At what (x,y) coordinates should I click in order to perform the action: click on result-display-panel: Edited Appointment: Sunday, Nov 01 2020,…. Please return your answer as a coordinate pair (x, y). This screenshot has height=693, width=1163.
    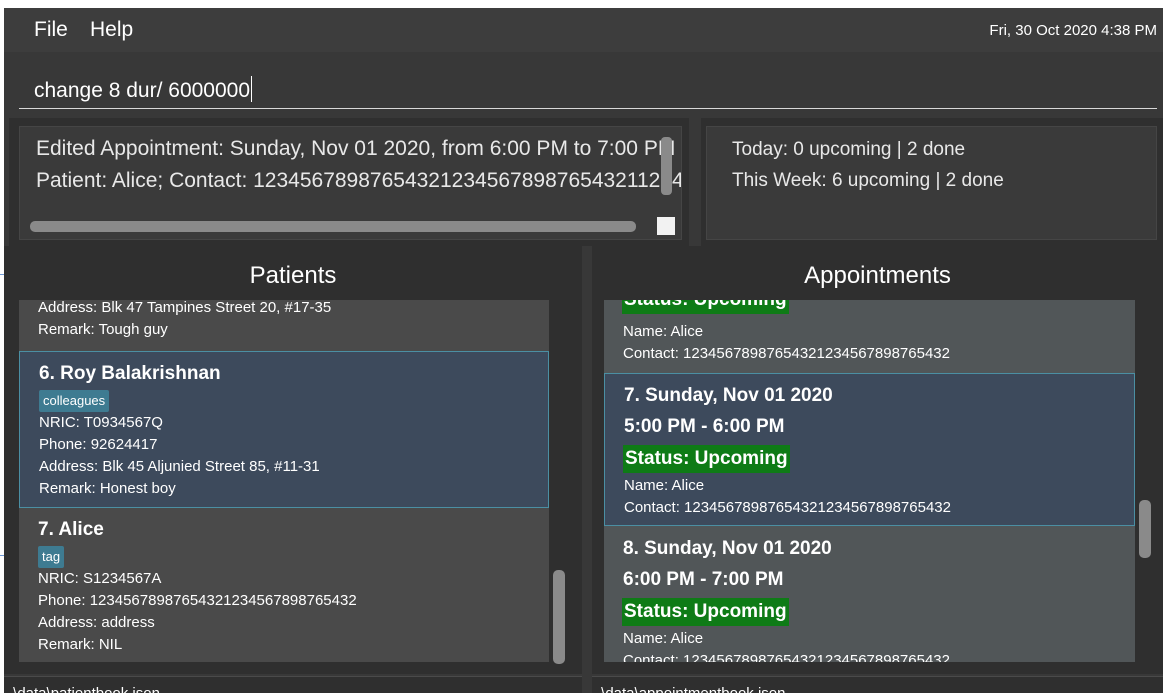
    Looking at the image, I should click on (349, 182).